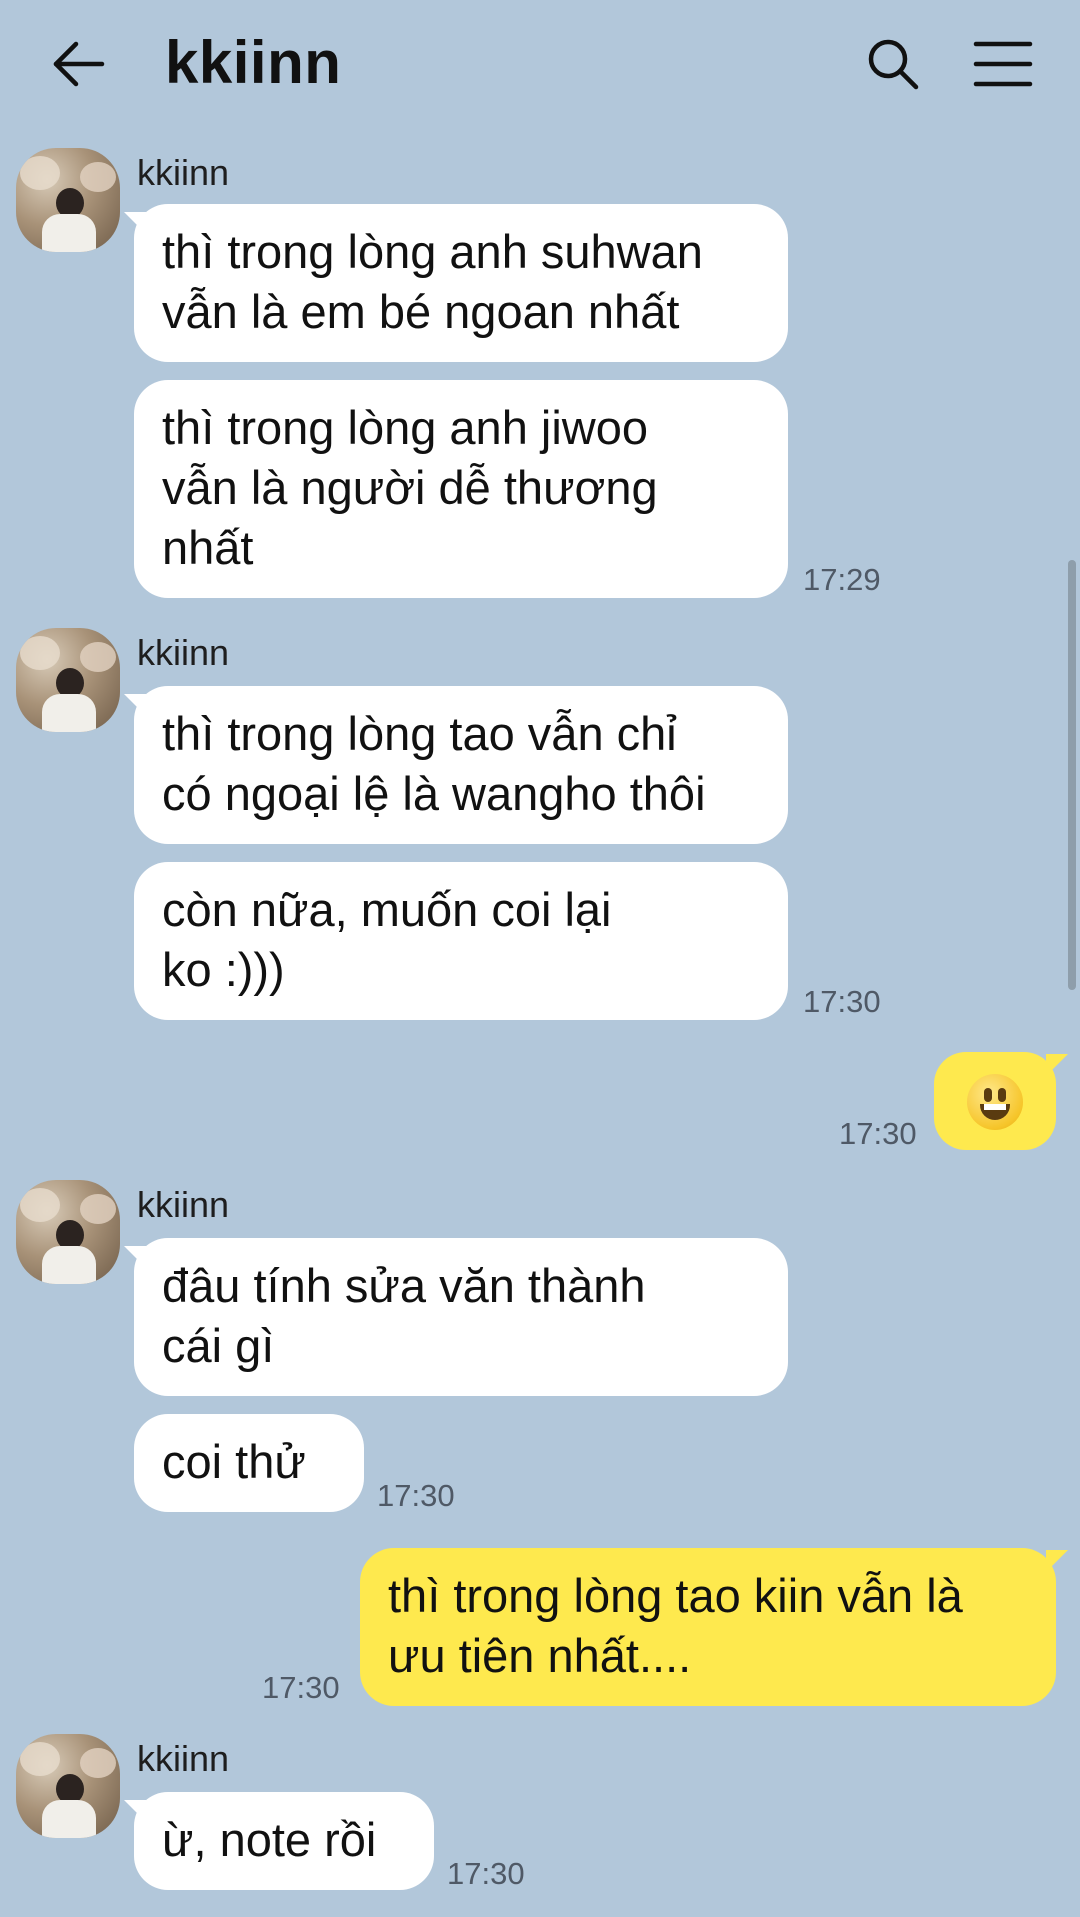  What do you see at coordinates (284, 1841) in the screenshot?
I see `message-bubble: ừ, note rồi` at bounding box center [284, 1841].